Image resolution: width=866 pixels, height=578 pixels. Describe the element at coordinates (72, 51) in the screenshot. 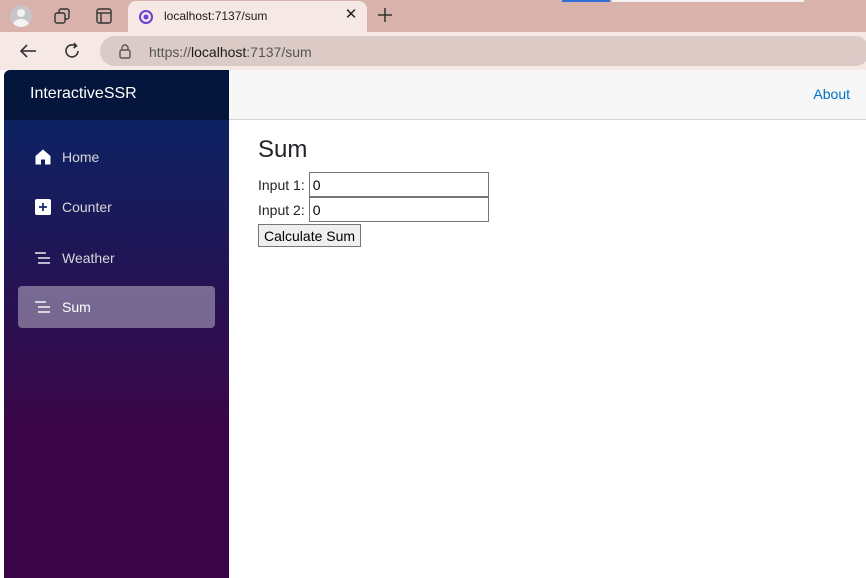

I see `refresh-icon` at that location.